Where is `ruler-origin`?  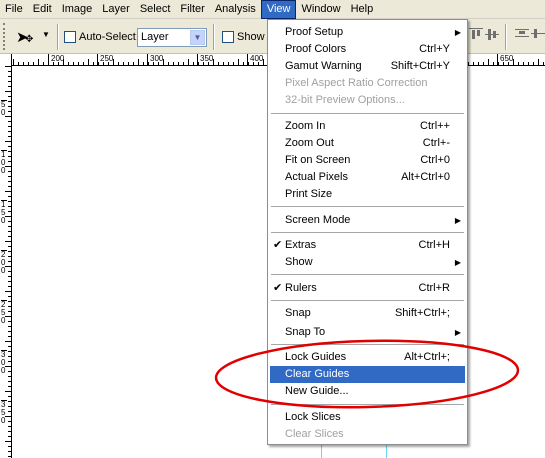
ruler-origin is located at coordinates (6, 60).